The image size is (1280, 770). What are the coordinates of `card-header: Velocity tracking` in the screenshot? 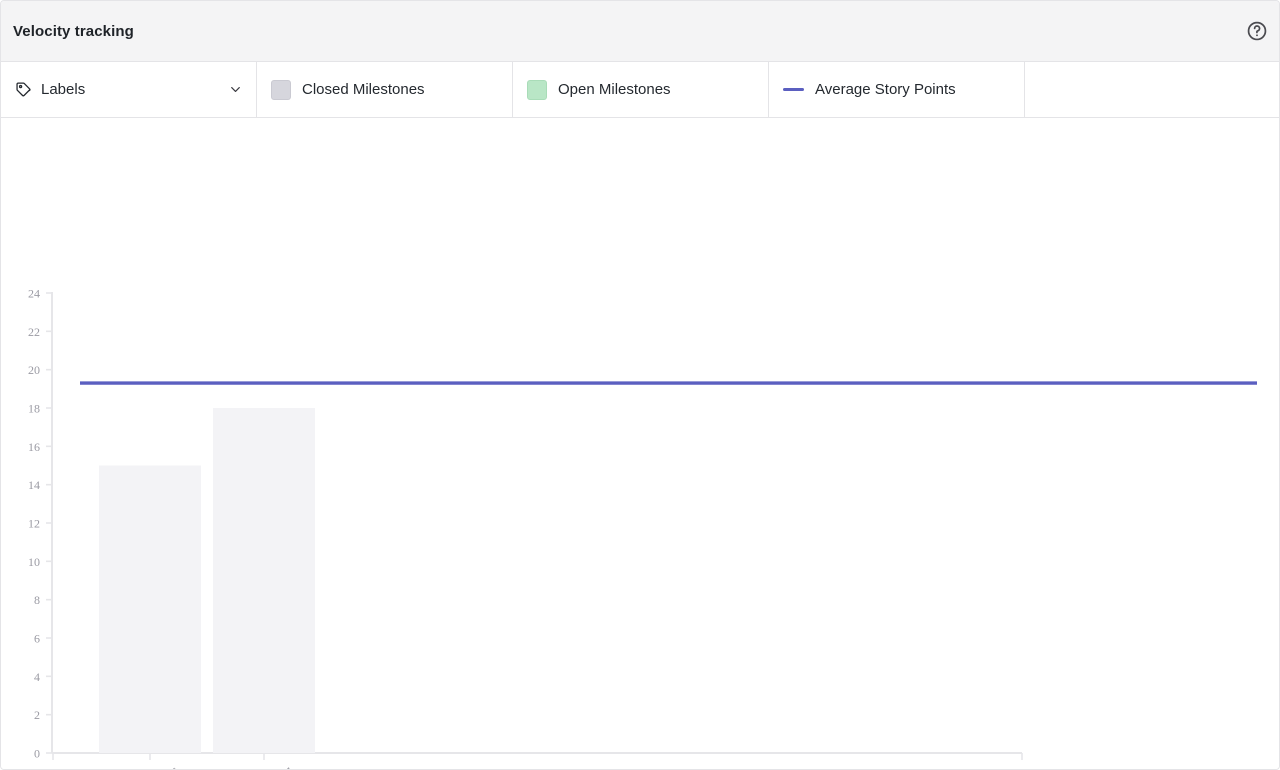 It's located at (640, 31).